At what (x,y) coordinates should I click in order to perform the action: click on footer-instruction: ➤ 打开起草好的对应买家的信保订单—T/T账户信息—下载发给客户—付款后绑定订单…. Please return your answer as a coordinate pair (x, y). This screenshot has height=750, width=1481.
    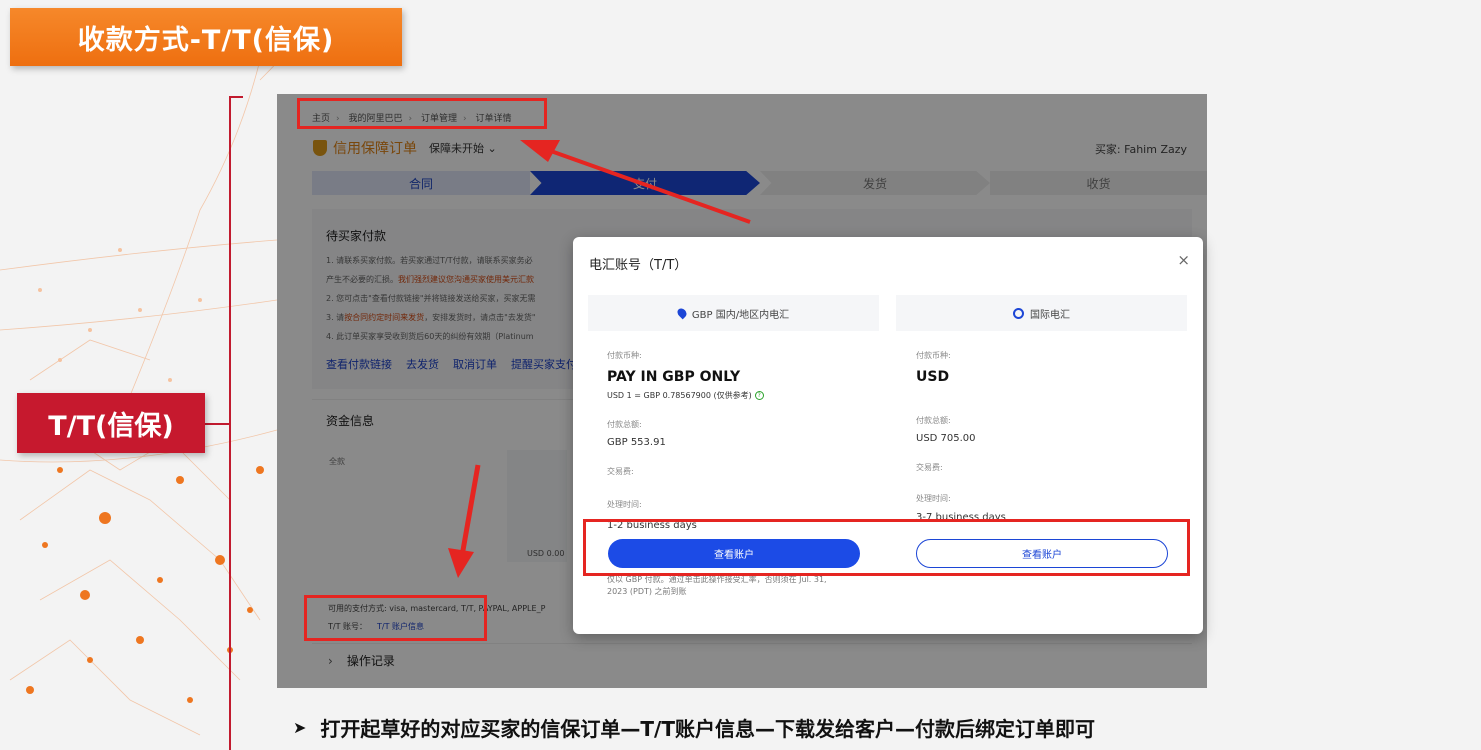
    Looking at the image, I should click on (694, 727).